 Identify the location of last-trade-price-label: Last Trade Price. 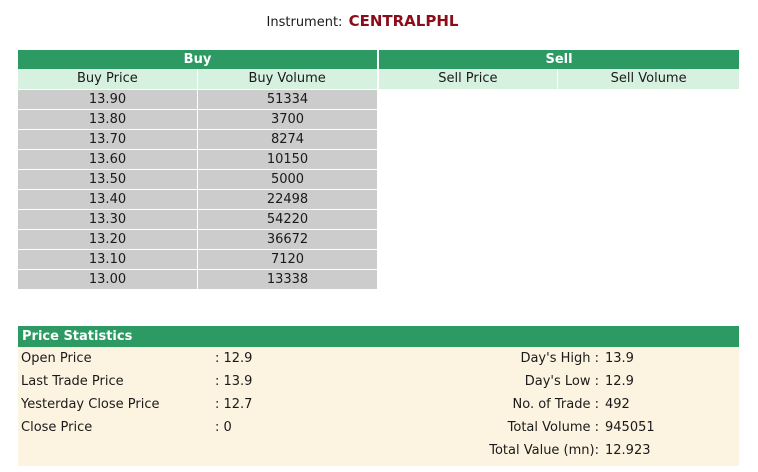
(72, 381).